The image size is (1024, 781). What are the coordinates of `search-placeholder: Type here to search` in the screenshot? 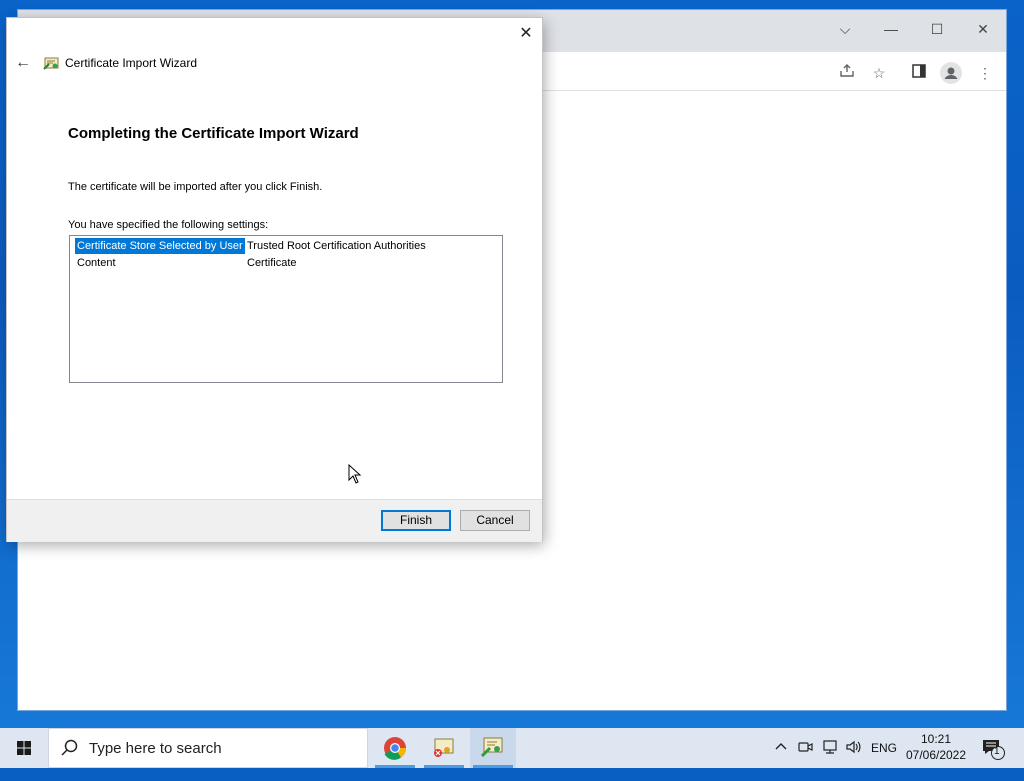 It's located at (155, 748).